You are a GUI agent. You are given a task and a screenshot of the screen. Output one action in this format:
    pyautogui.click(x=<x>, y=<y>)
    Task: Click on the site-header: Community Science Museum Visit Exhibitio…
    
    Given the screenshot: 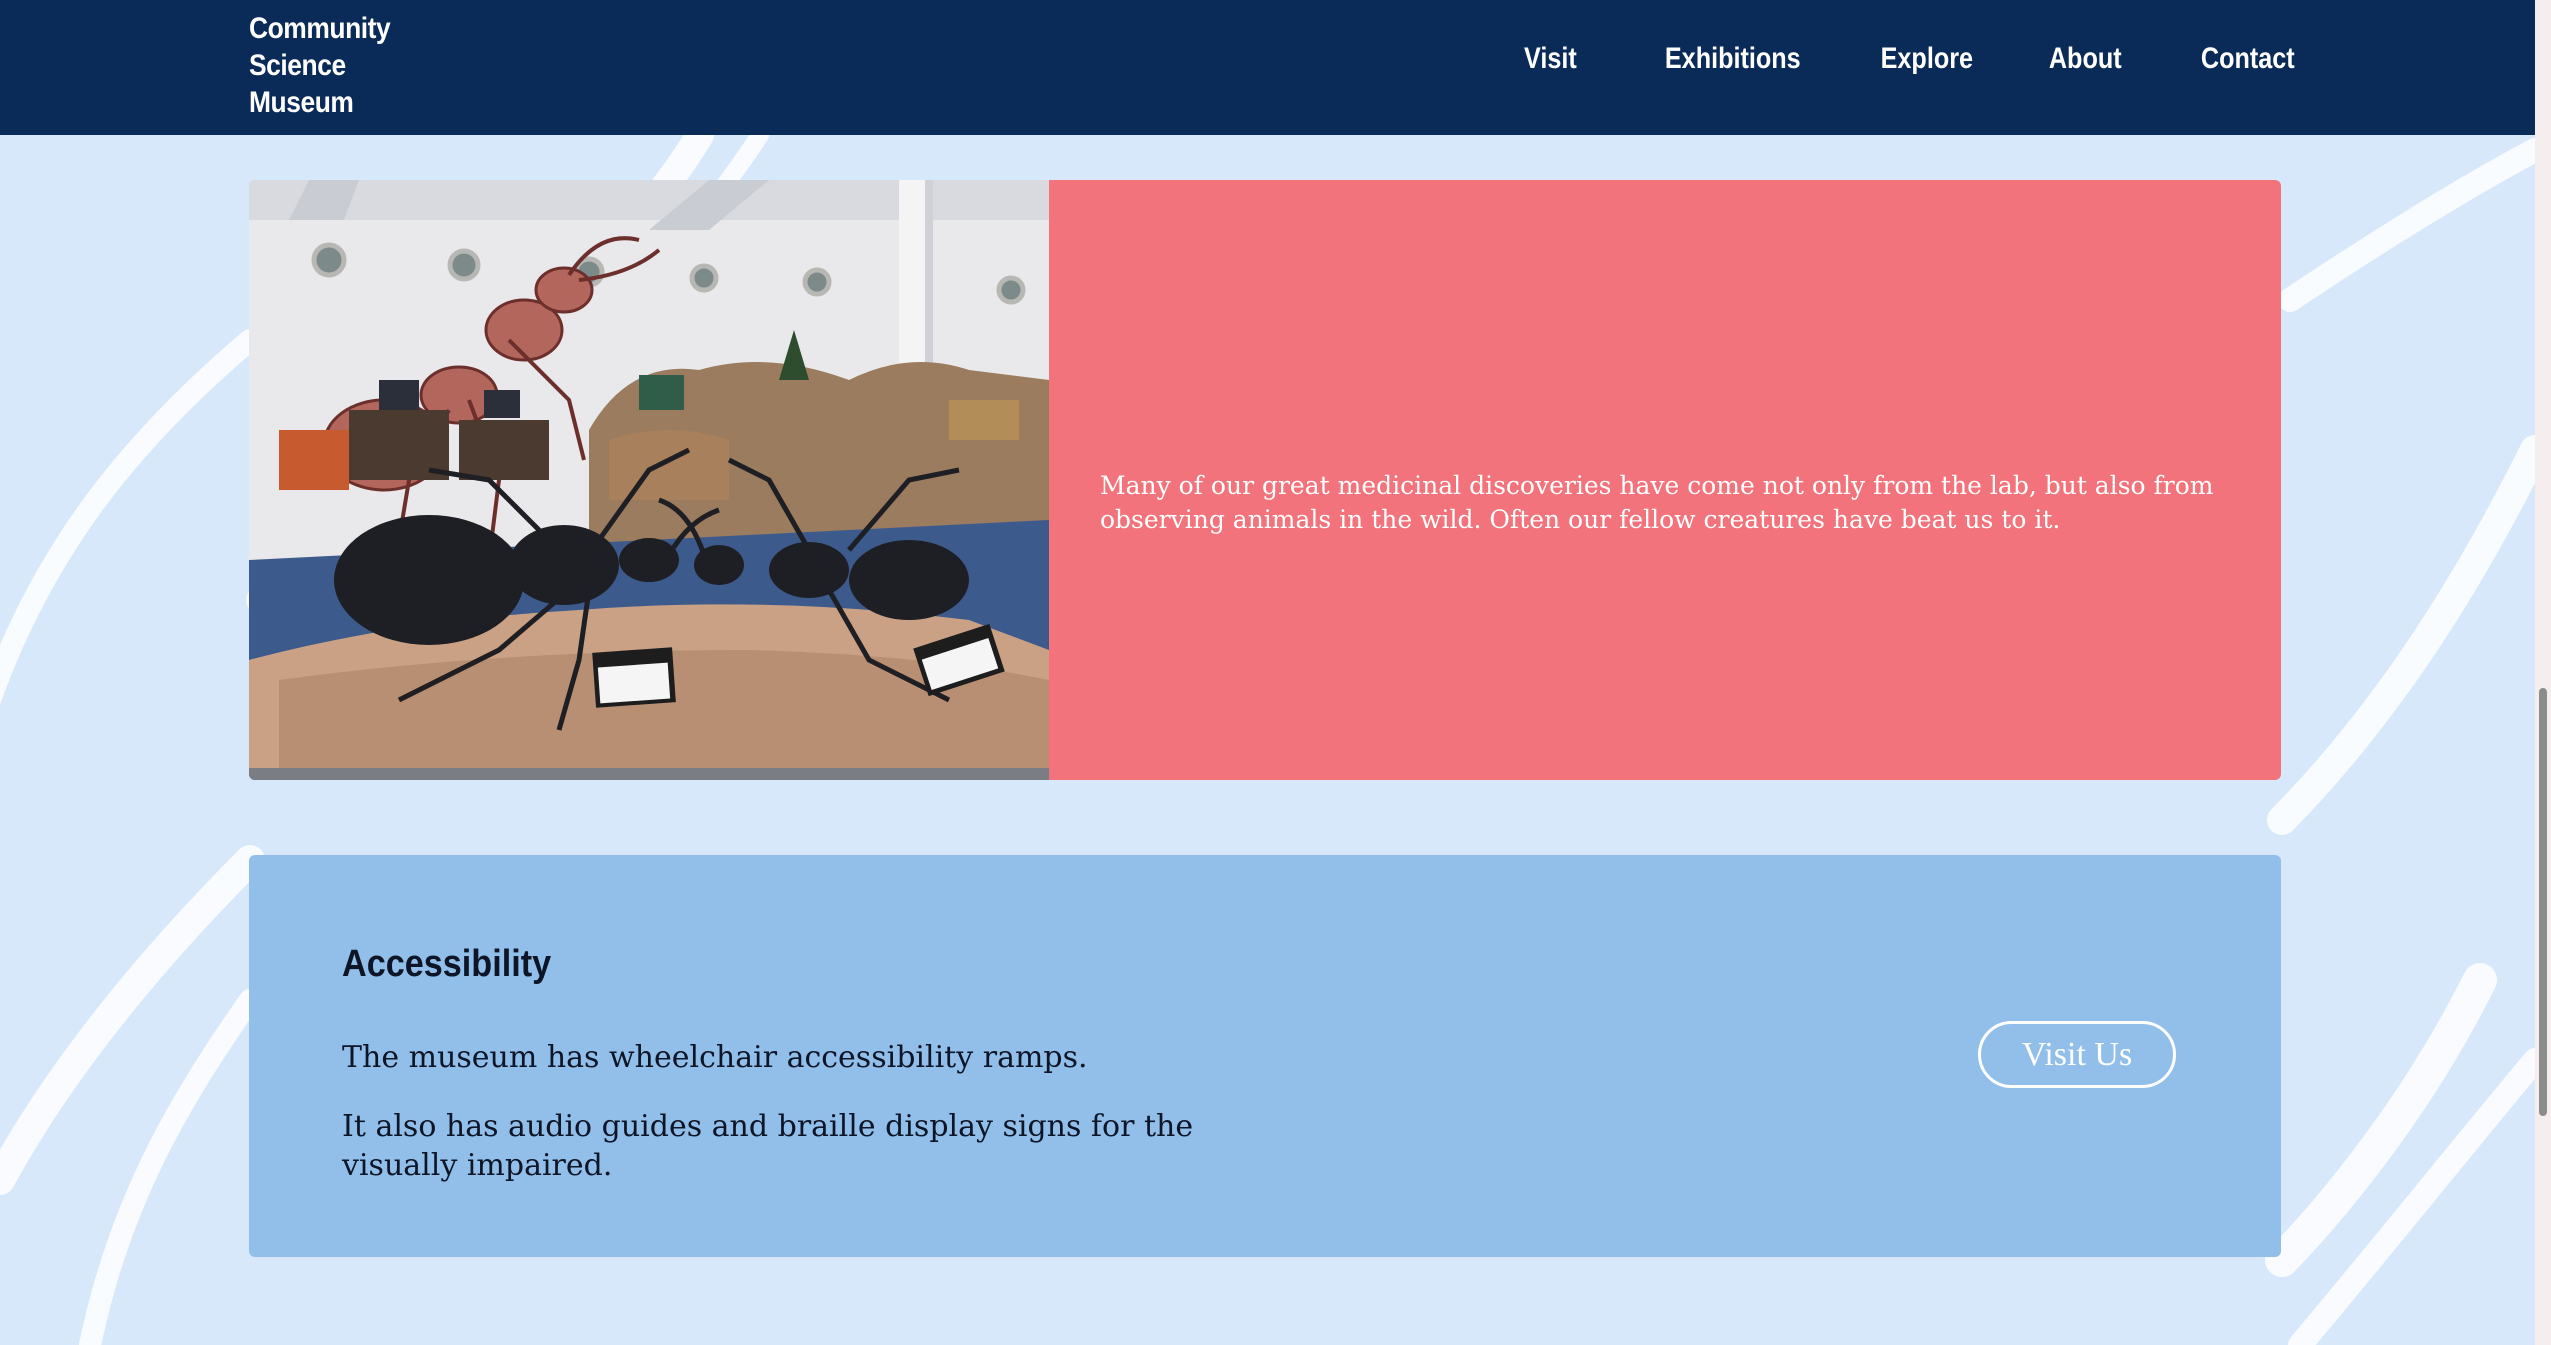 What is the action you would take?
    pyautogui.click(x=1267, y=67)
    